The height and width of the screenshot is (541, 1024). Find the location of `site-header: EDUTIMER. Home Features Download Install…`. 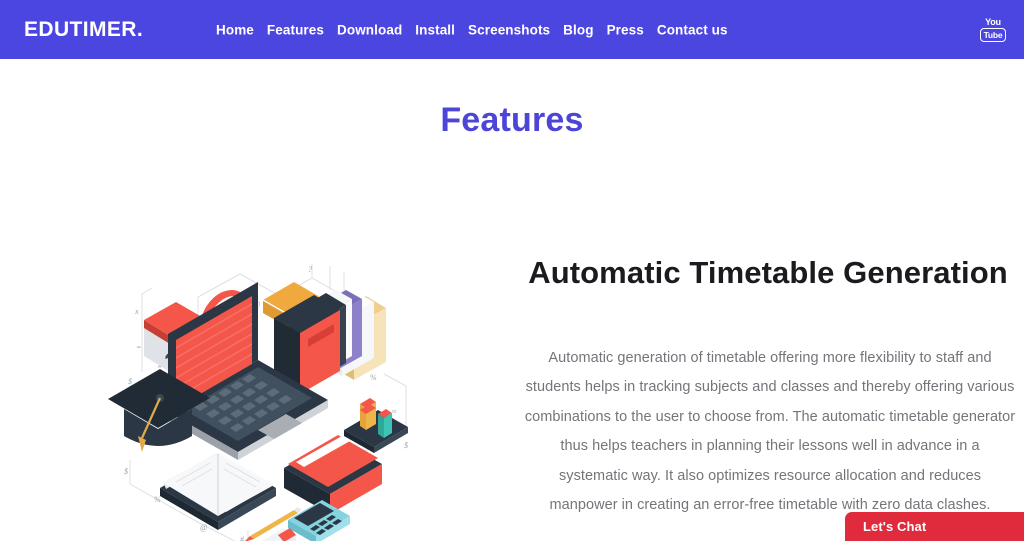

site-header: EDUTIMER. Home Features Download Install… is located at coordinates (512, 29).